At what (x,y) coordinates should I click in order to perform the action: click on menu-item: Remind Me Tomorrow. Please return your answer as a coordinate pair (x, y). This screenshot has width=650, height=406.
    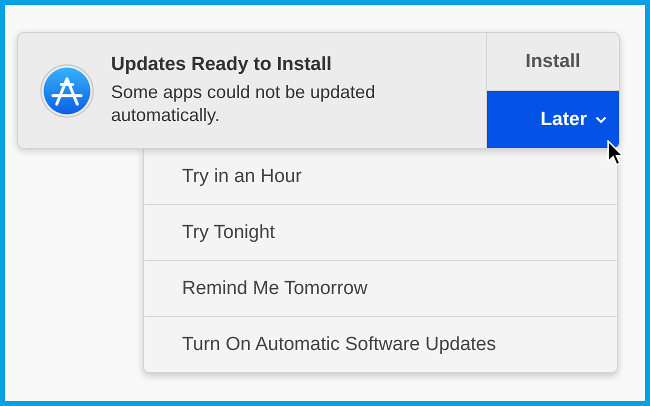
    Looking at the image, I should click on (380, 288).